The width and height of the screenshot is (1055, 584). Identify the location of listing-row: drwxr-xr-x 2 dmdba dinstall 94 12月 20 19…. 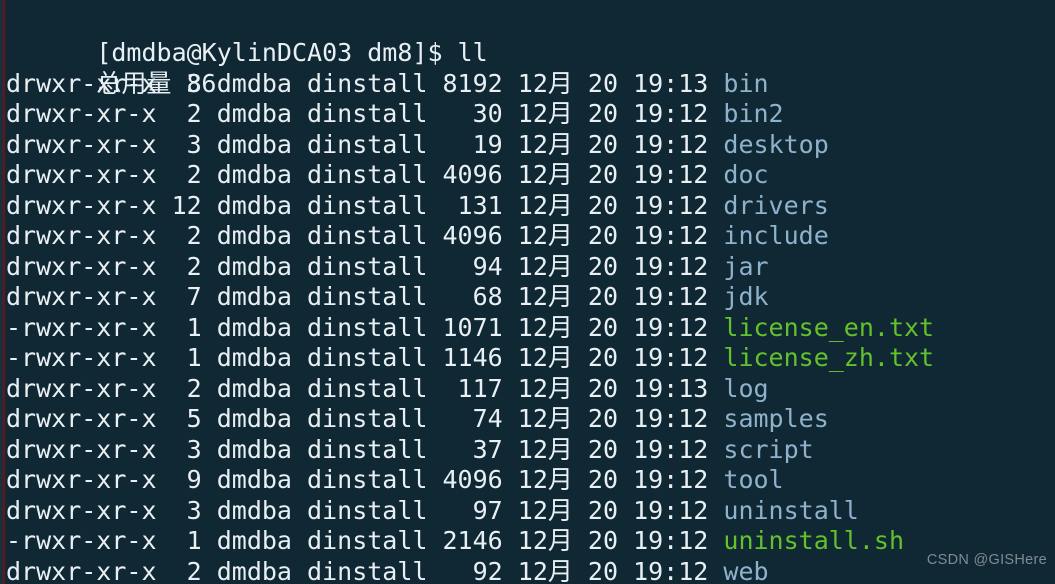
(530, 267).